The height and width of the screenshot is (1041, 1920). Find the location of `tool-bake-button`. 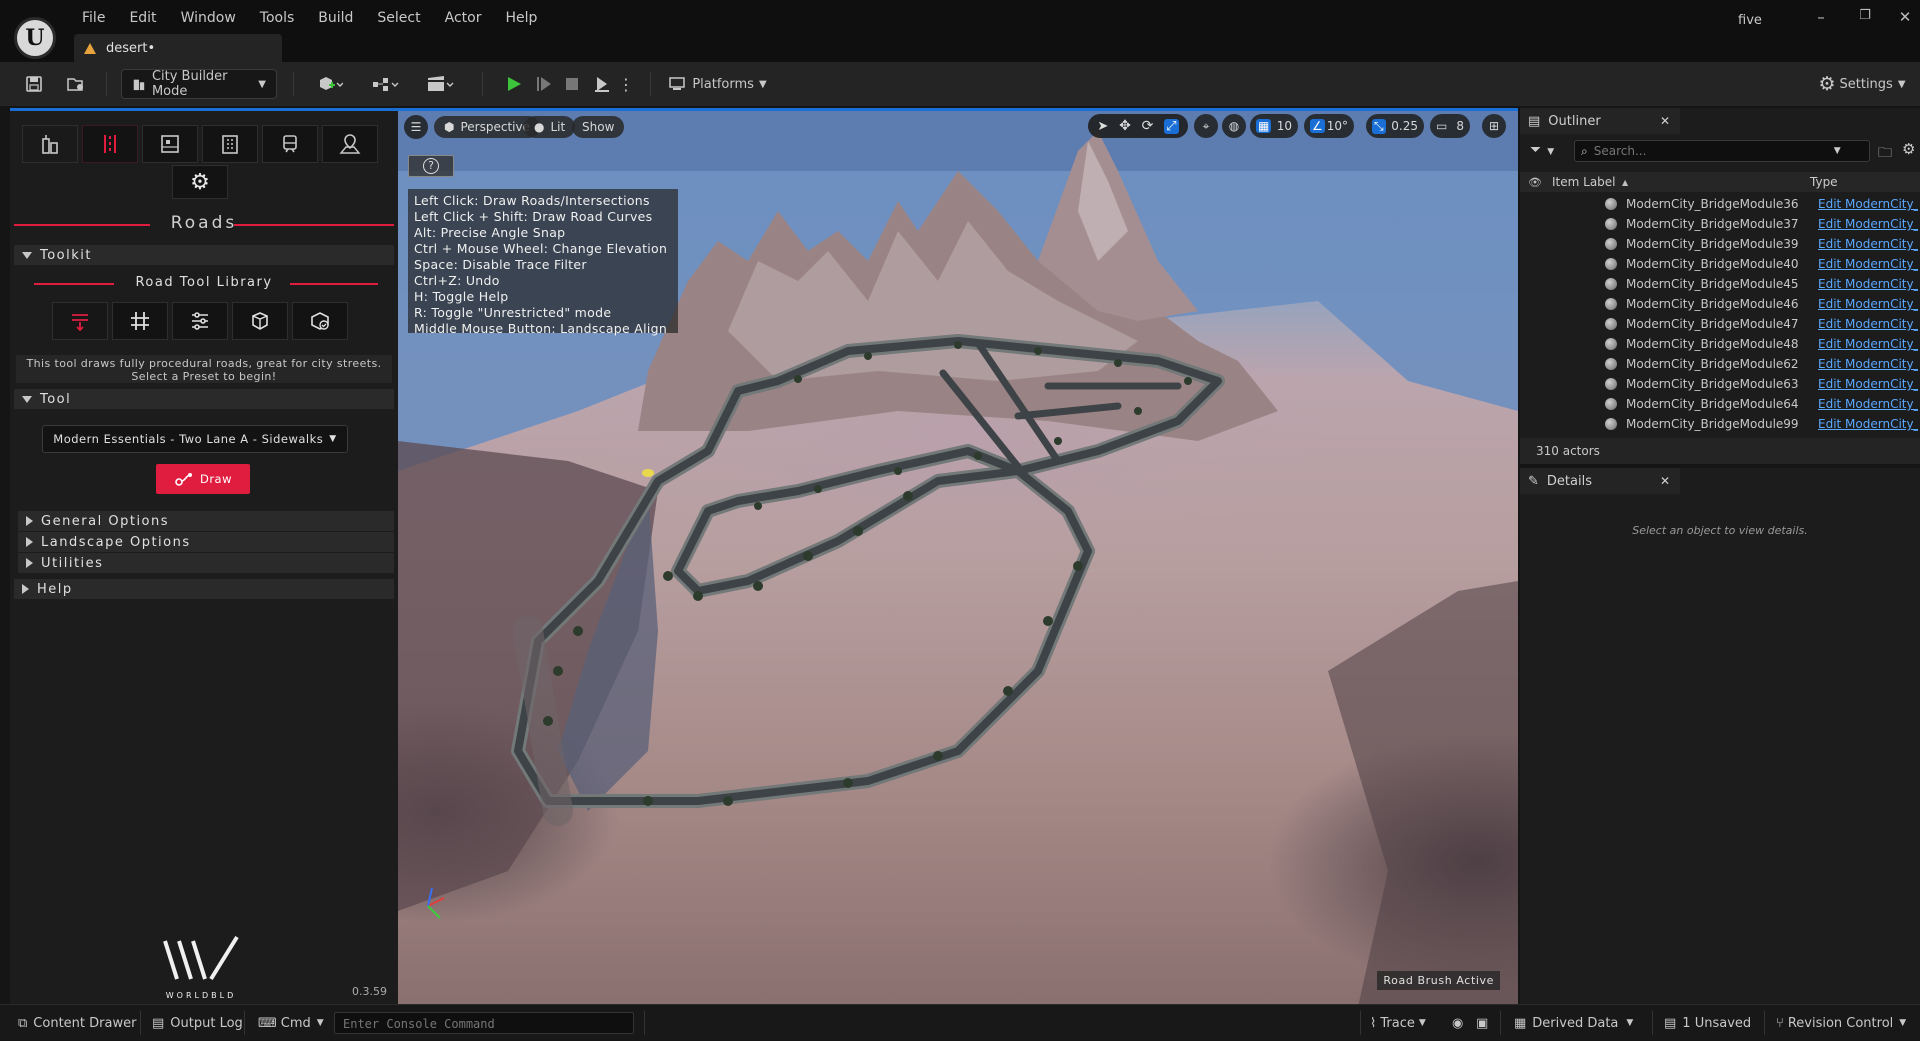

tool-bake-button is located at coordinates (320, 321).